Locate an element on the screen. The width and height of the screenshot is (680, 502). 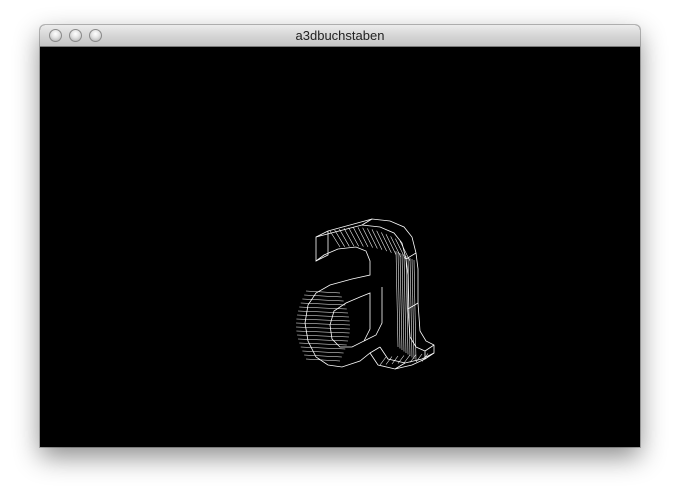
window-title: a3dbuchstaben is located at coordinates (340, 35).